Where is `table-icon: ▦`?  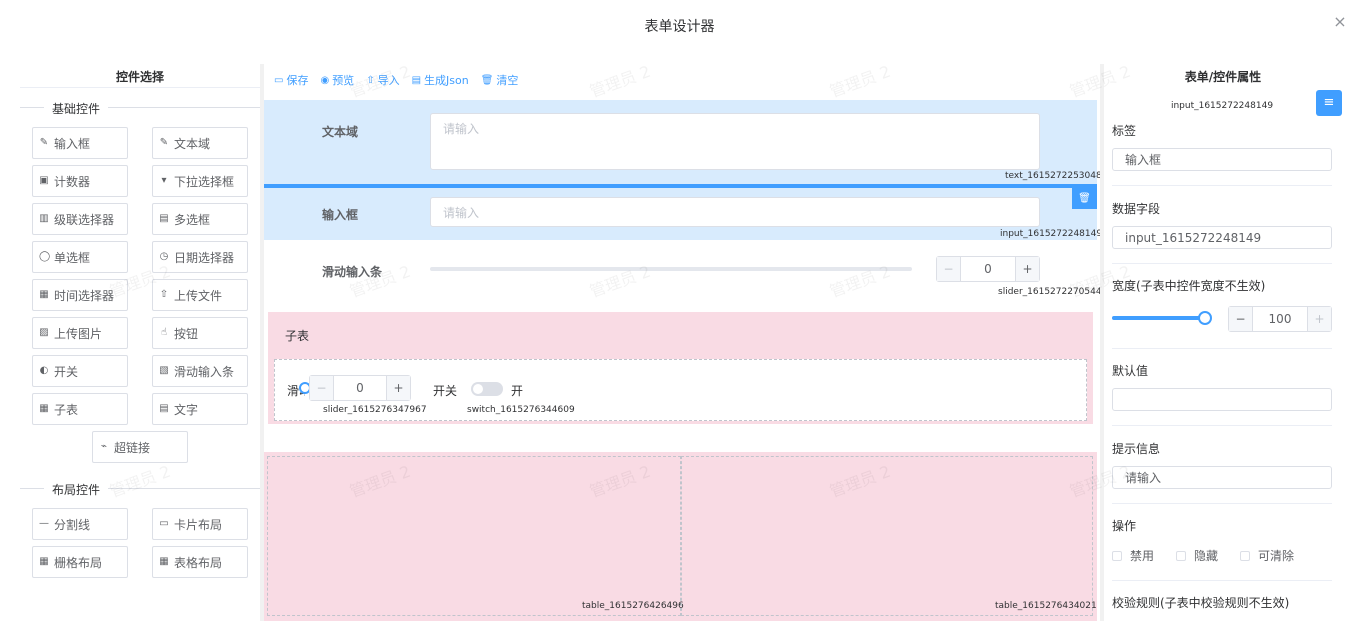
table-icon: ▦ is located at coordinates (164, 561).